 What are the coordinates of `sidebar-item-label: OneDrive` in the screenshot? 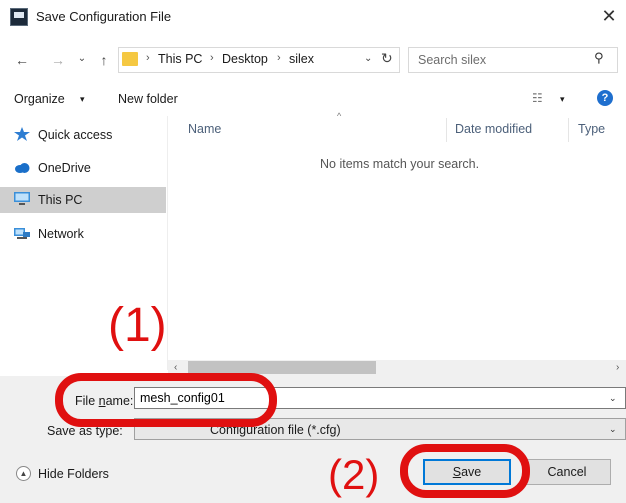 It's located at (64, 168).